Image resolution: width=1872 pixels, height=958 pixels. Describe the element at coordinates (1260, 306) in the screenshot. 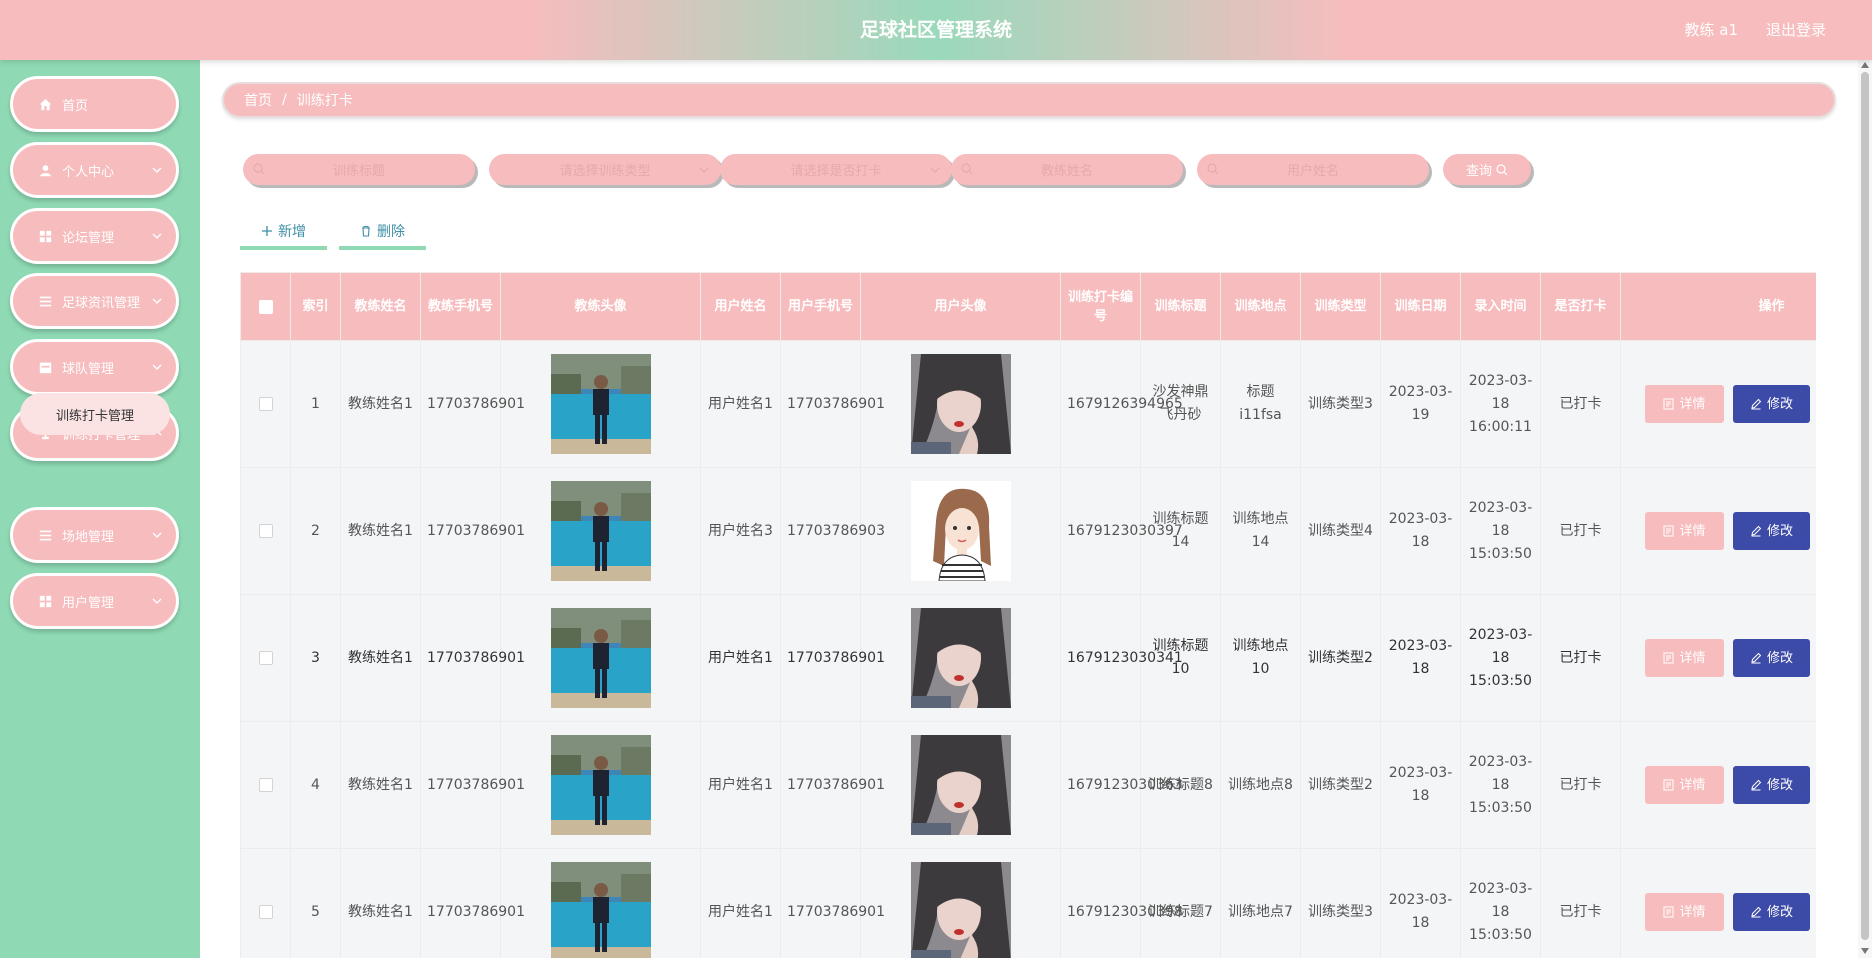

I see `column-header: 训练地点` at that location.